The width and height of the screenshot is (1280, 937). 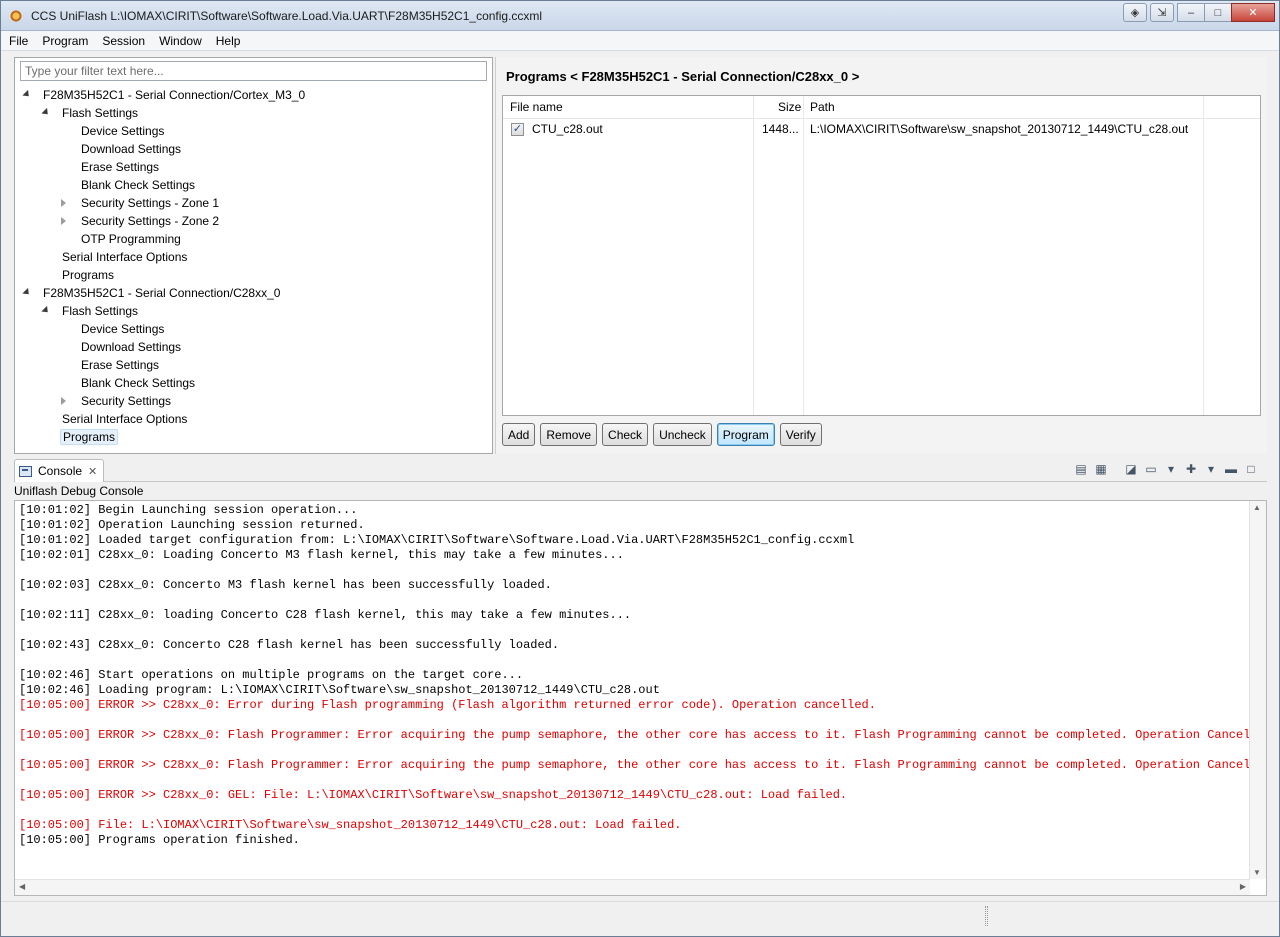 I want to click on scroll-down-icon: ▼, so click(x=1257, y=872).